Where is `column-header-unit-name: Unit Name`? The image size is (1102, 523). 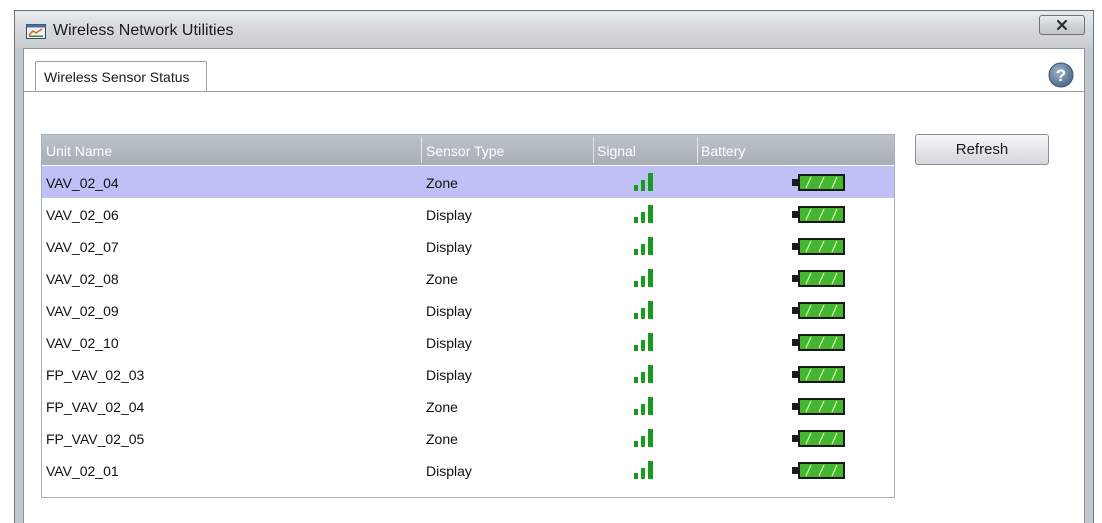
column-header-unit-name: Unit Name is located at coordinates (79, 151).